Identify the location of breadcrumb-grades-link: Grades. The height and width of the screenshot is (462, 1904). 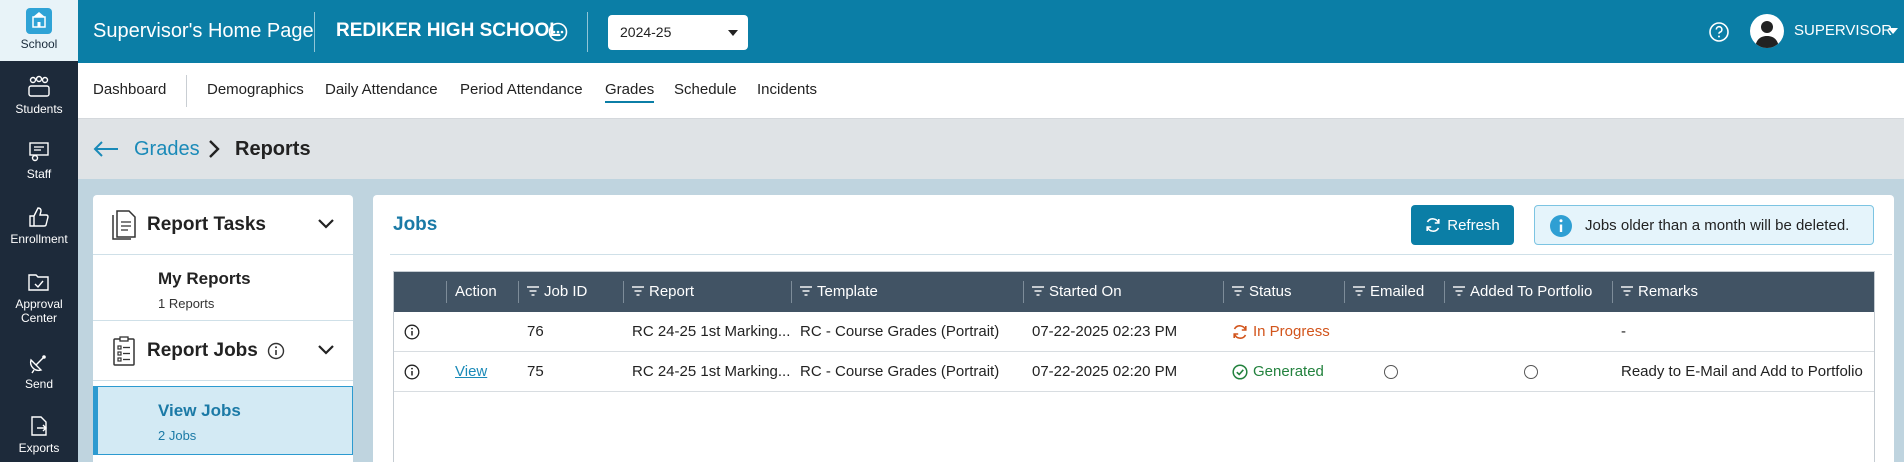
(167, 149).